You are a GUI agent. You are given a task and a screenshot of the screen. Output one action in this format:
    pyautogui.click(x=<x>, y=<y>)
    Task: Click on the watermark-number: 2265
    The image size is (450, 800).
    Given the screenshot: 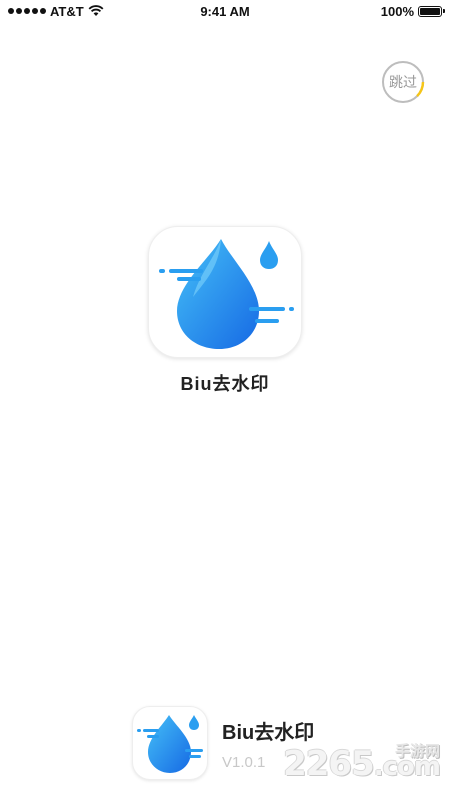 What is the action you would take?
    pyautogui.click(x=329, y=764)
    